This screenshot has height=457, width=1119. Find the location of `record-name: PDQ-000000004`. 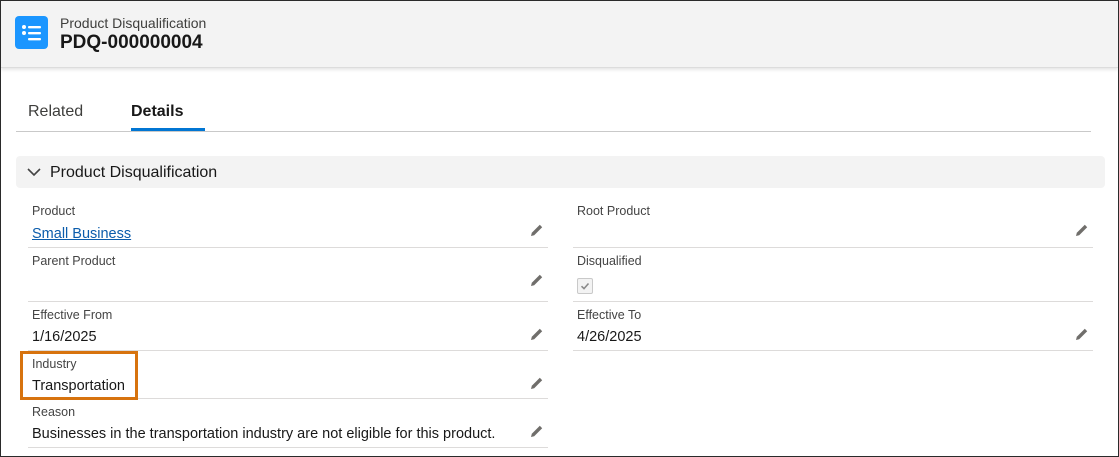

record-name: PDQ-000000004 is located at coordinates (131, 42).